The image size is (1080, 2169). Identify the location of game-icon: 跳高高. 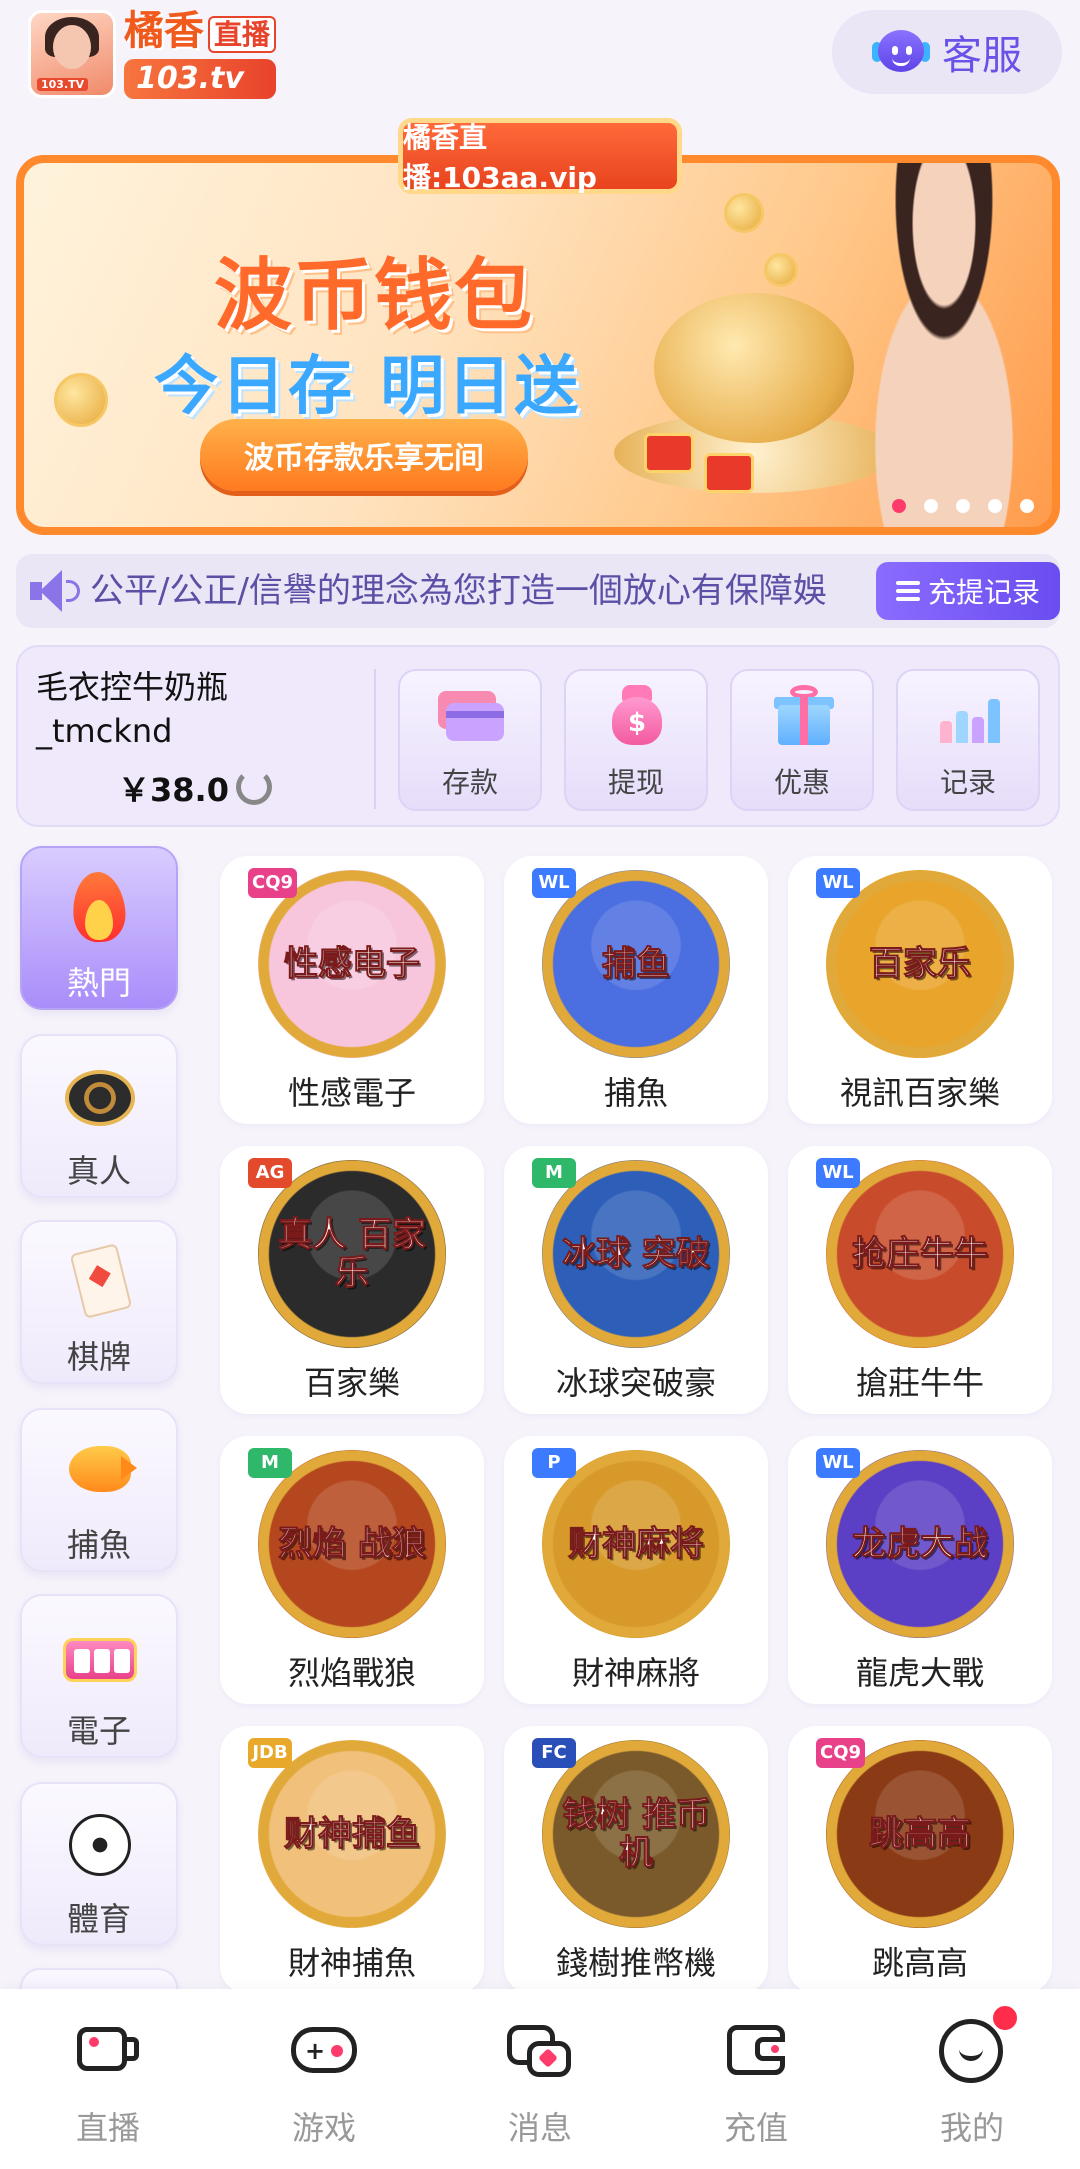
(920, 1834).